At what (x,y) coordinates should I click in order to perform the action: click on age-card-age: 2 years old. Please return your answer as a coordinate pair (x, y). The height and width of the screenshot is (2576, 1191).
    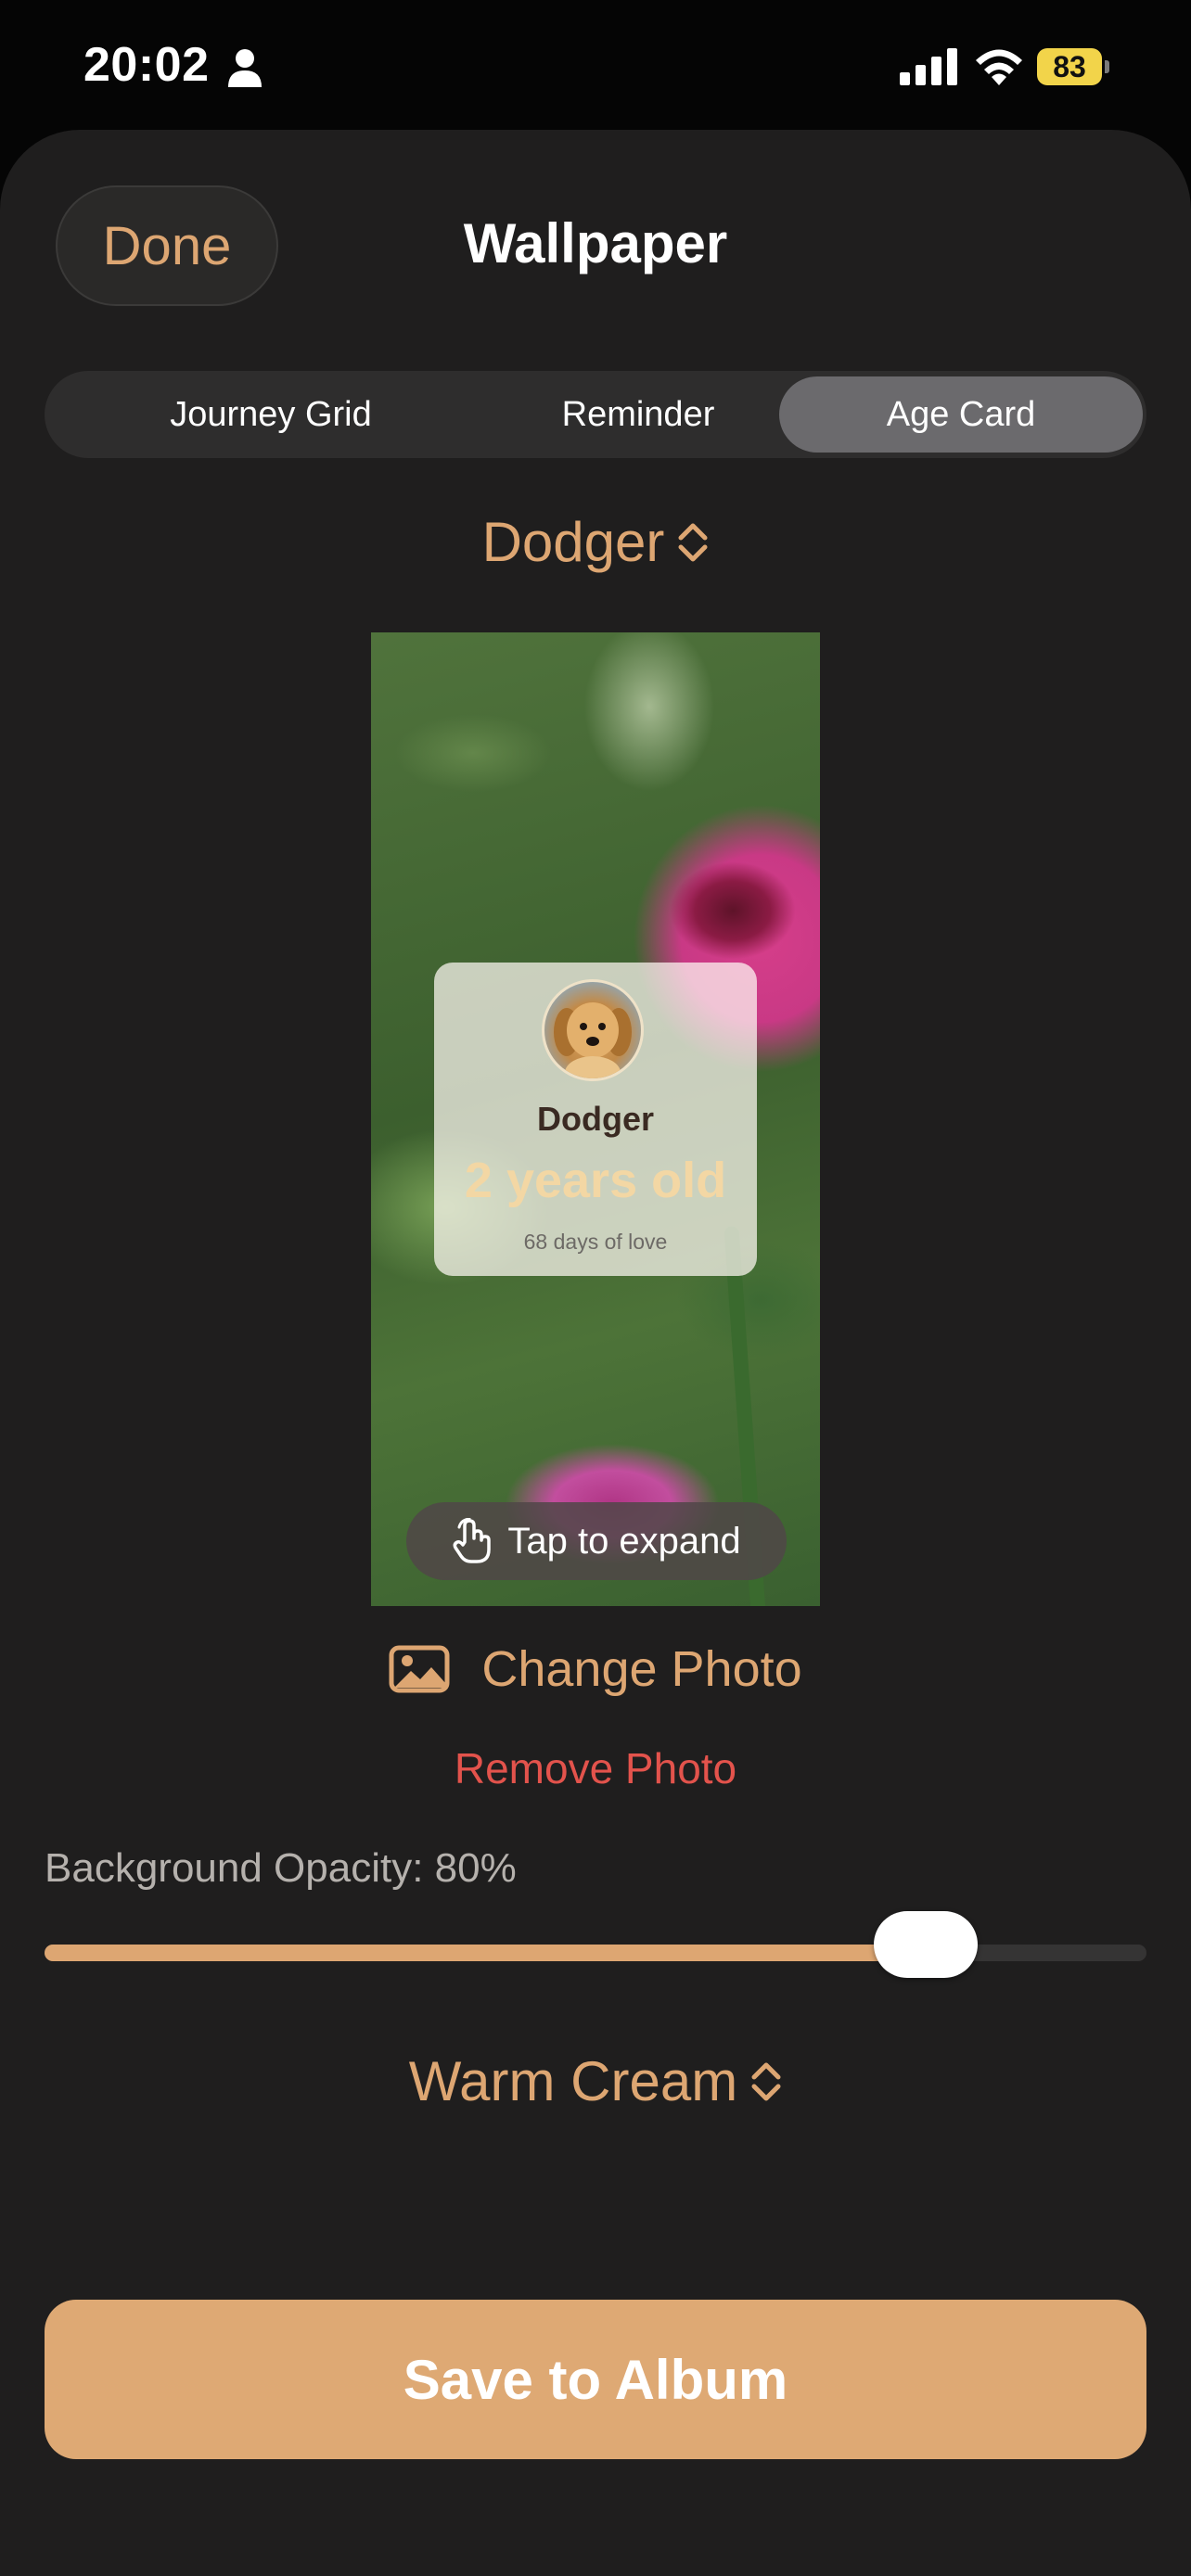
    Looking at the image, I should click on (595, 1180).